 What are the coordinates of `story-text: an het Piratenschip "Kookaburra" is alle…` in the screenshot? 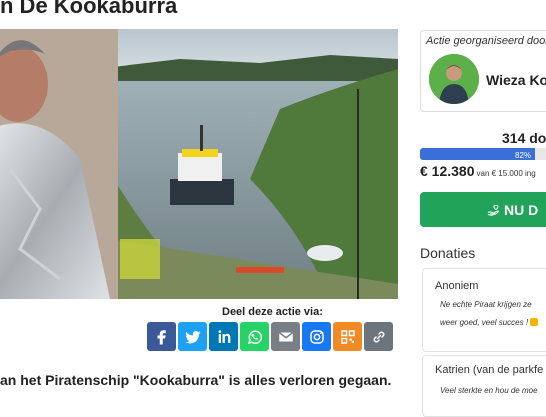 It's located at (196, 380).